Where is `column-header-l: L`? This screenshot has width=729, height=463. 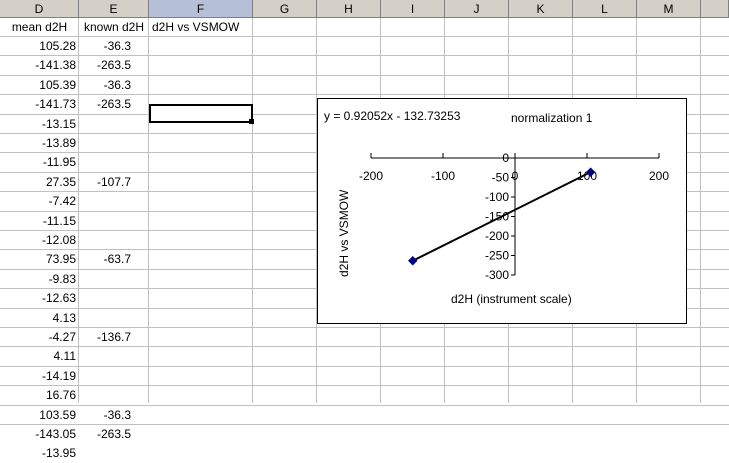
column-header-l: L is located at coordinates (605, 9).